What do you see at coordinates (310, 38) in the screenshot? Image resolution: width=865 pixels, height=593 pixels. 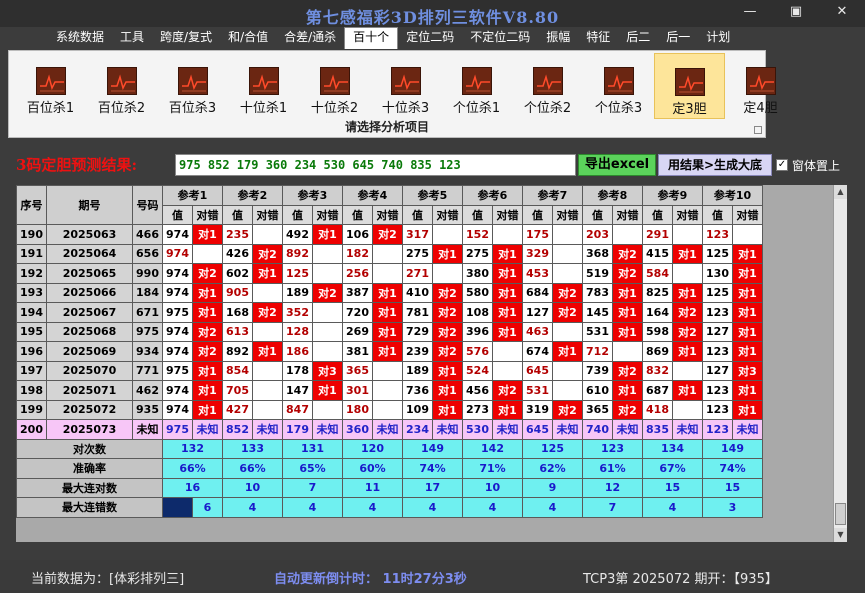 I see `menu-item-4: 合差/通杀` at bounding box center [310, 38].